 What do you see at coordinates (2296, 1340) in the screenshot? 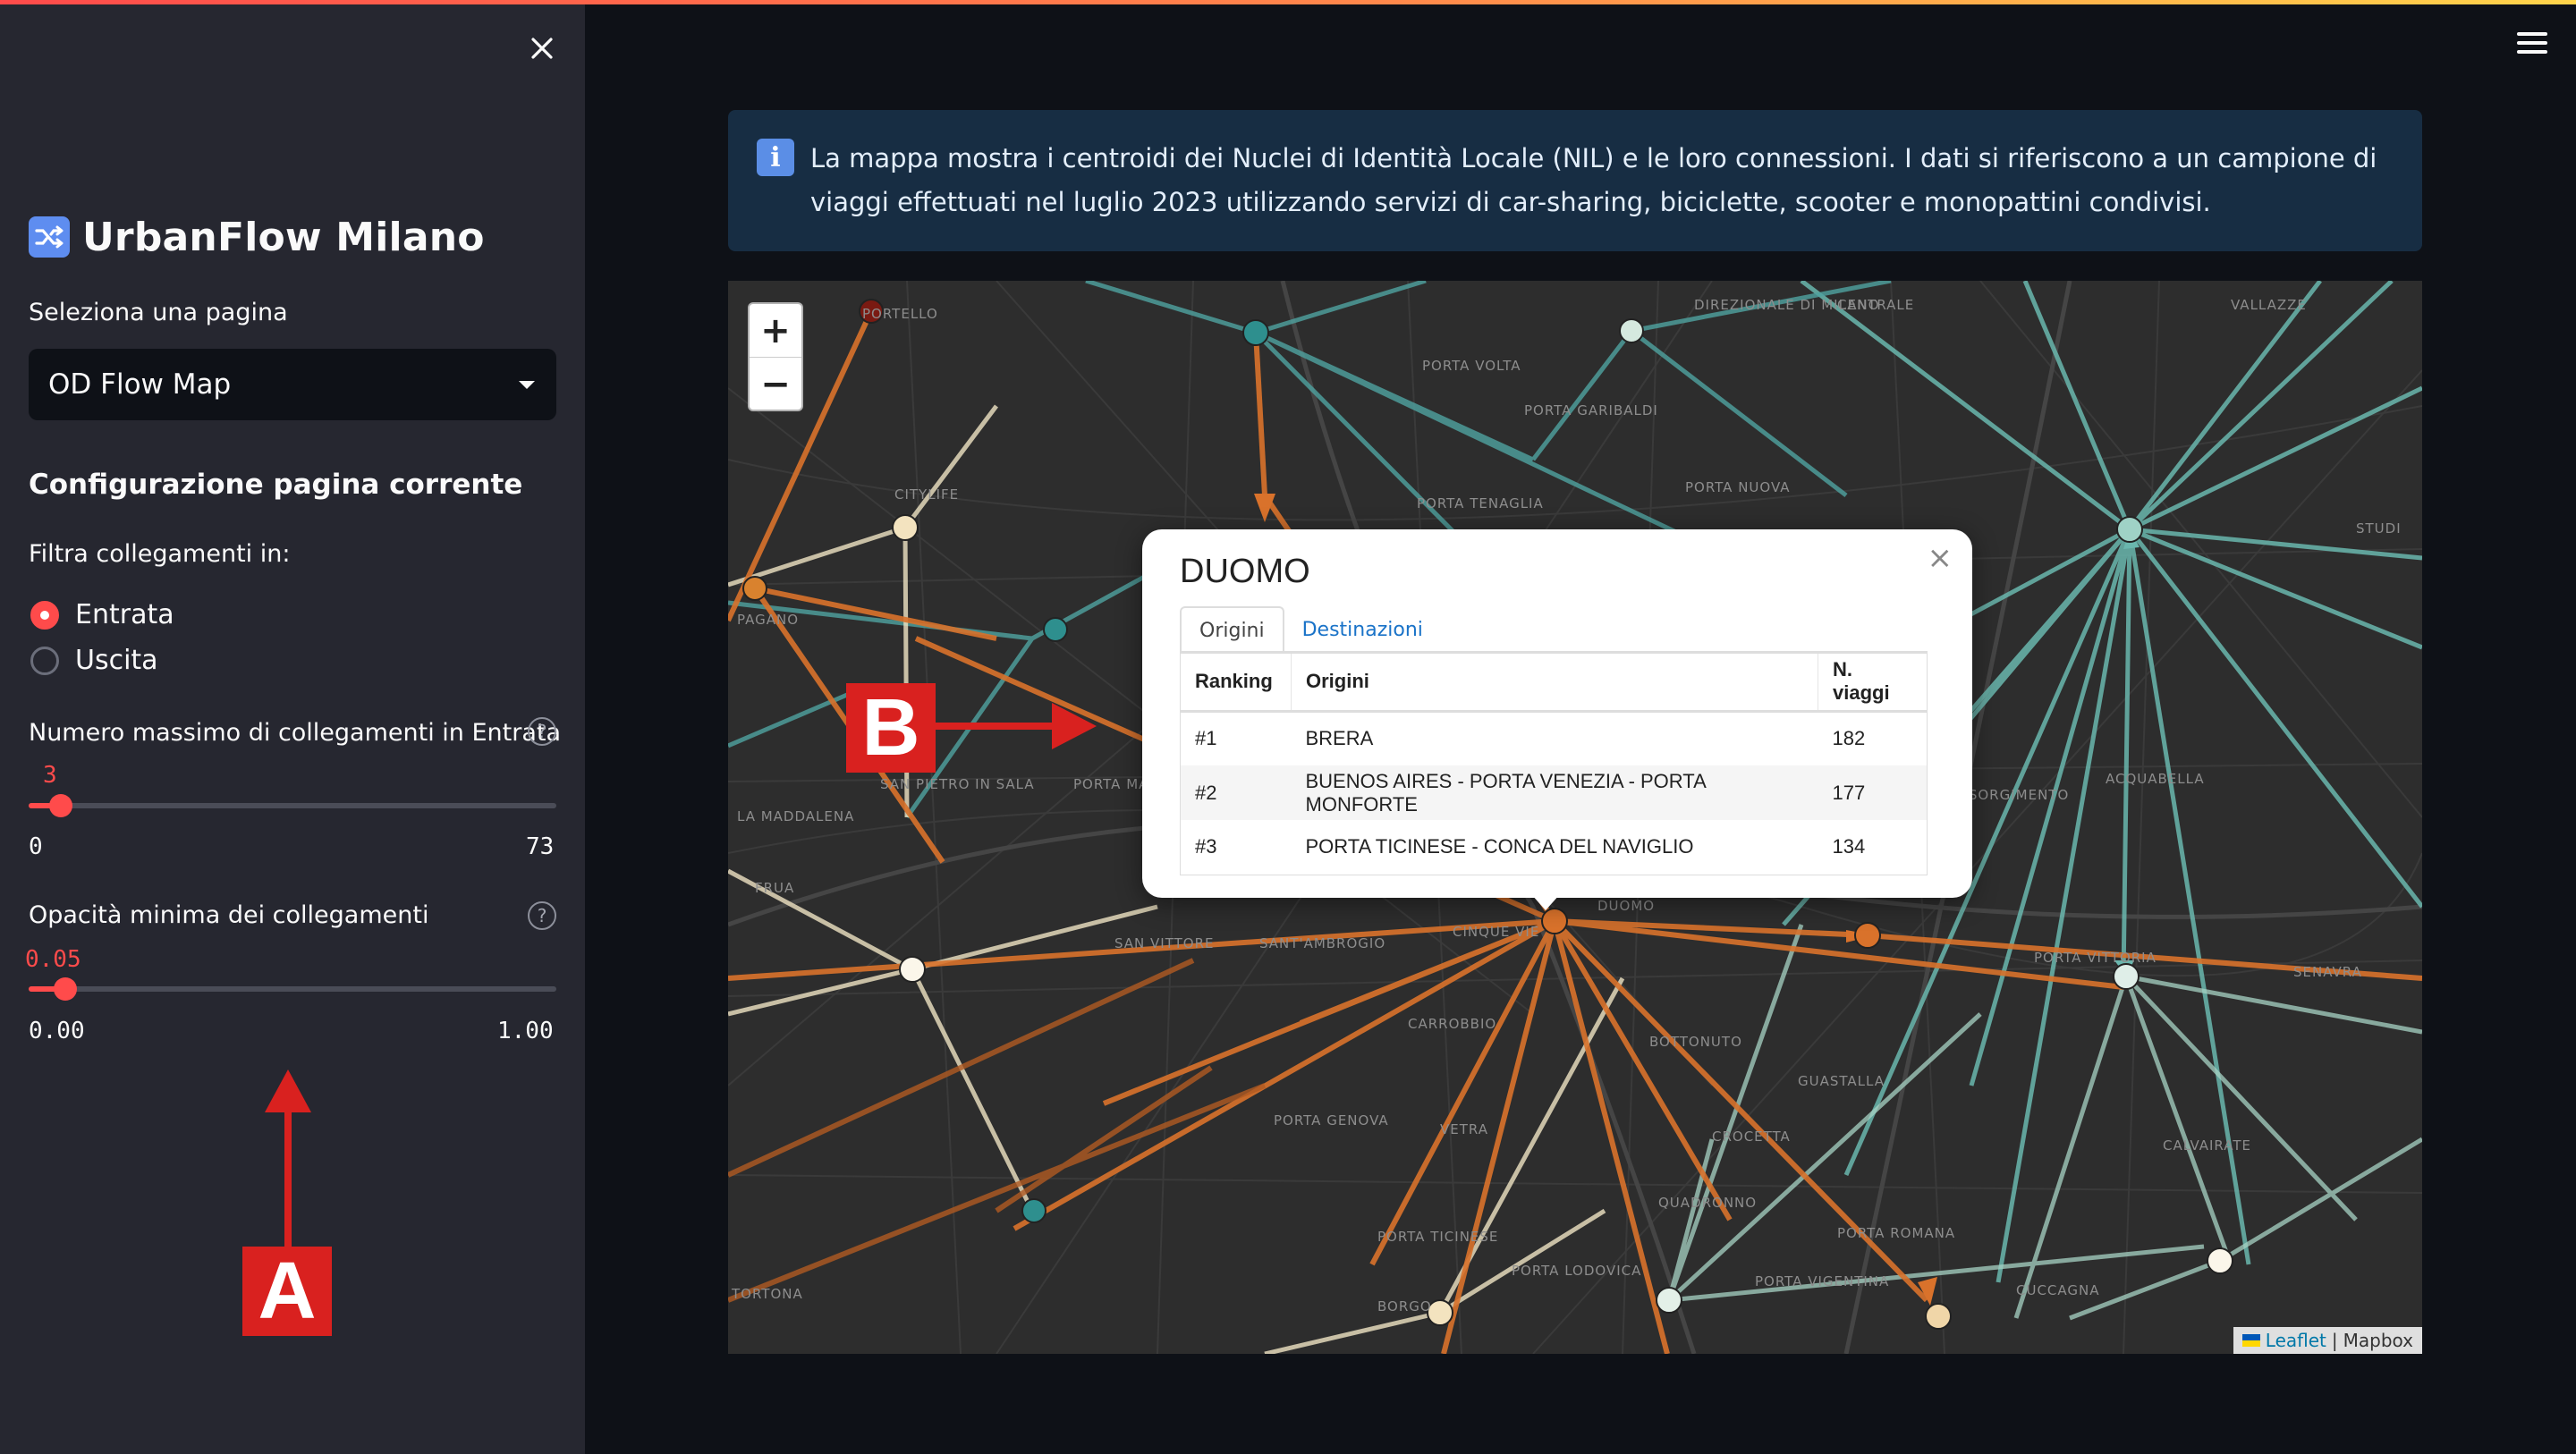
I see `leaflet-link: Leaflet` at bounding box center [2296, 1340].